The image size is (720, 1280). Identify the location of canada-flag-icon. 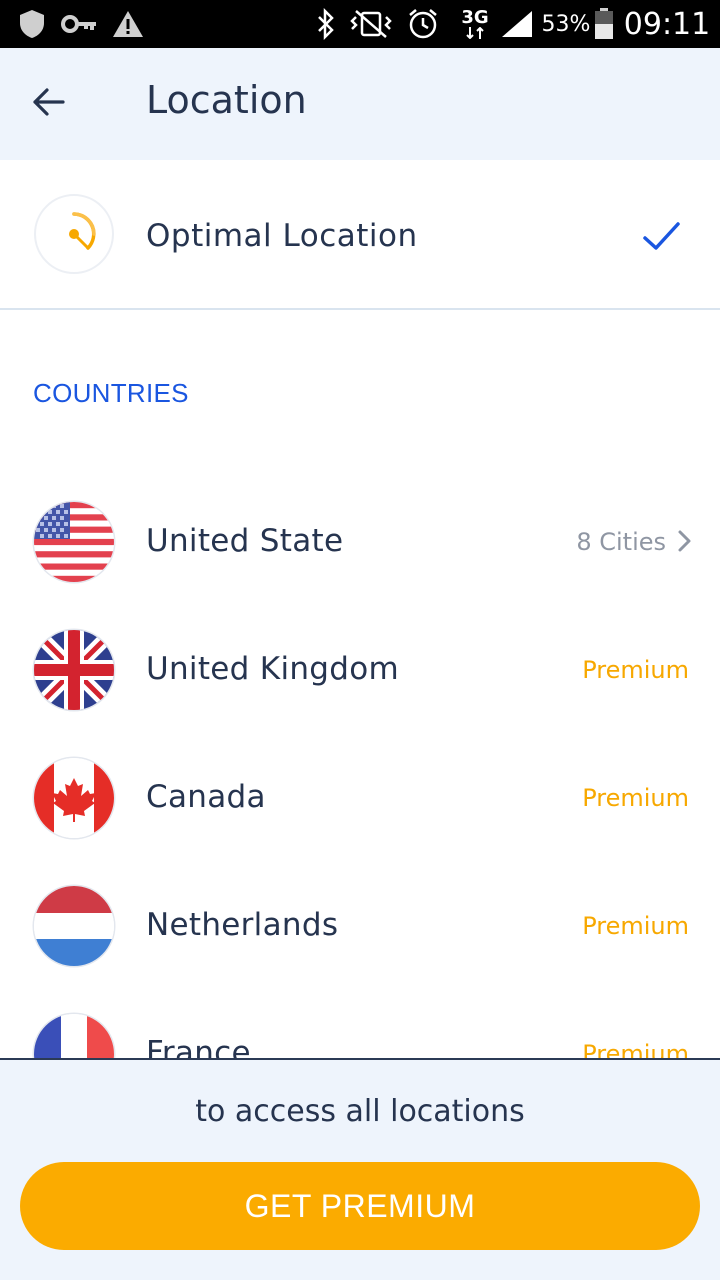
(74, 798).